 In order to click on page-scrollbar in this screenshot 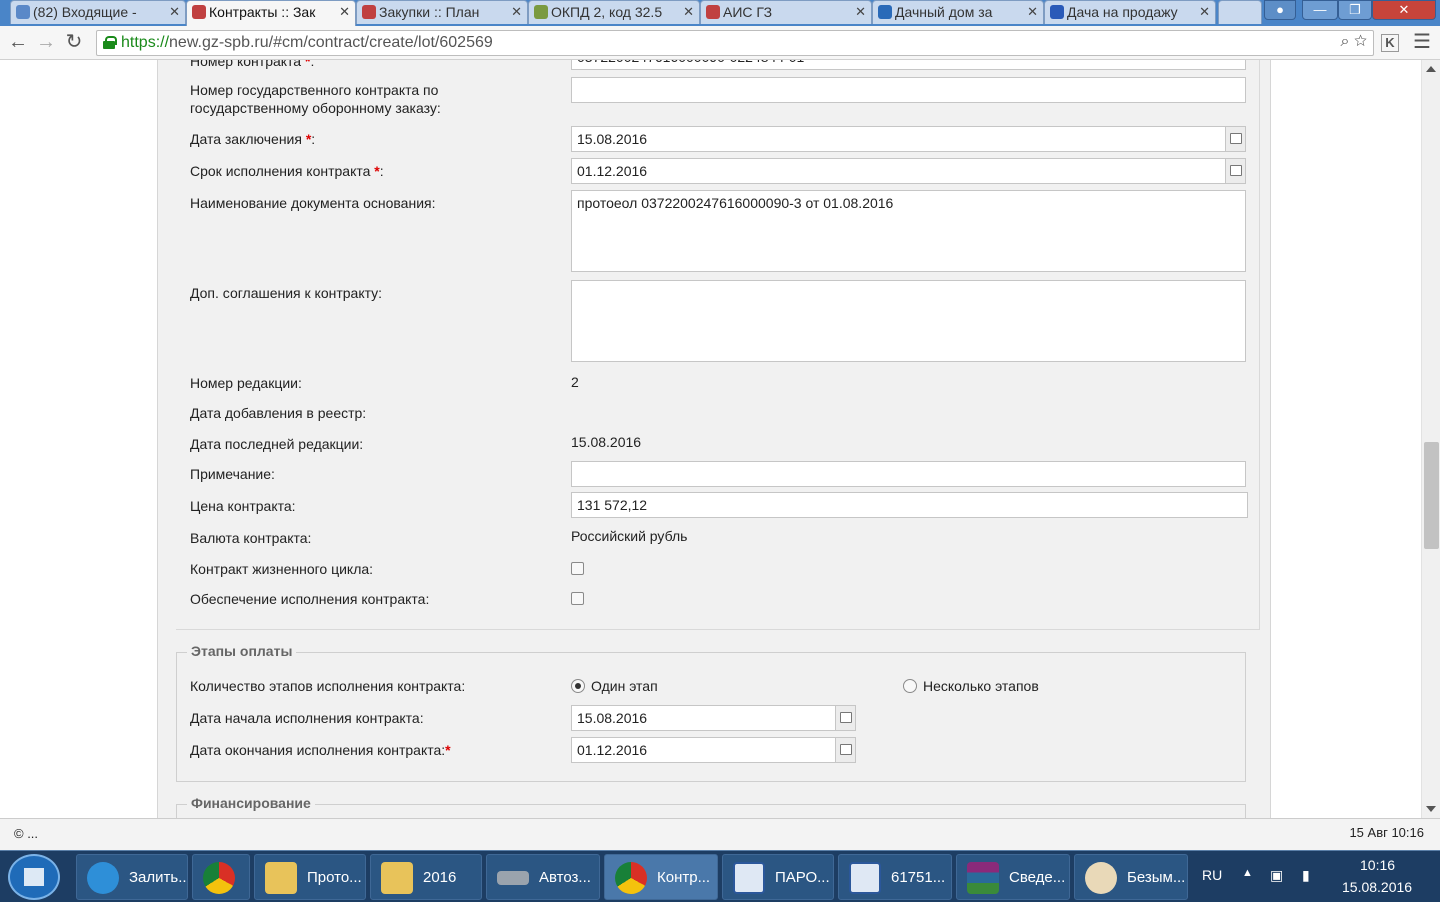, I will do `click(1430, 439)`.